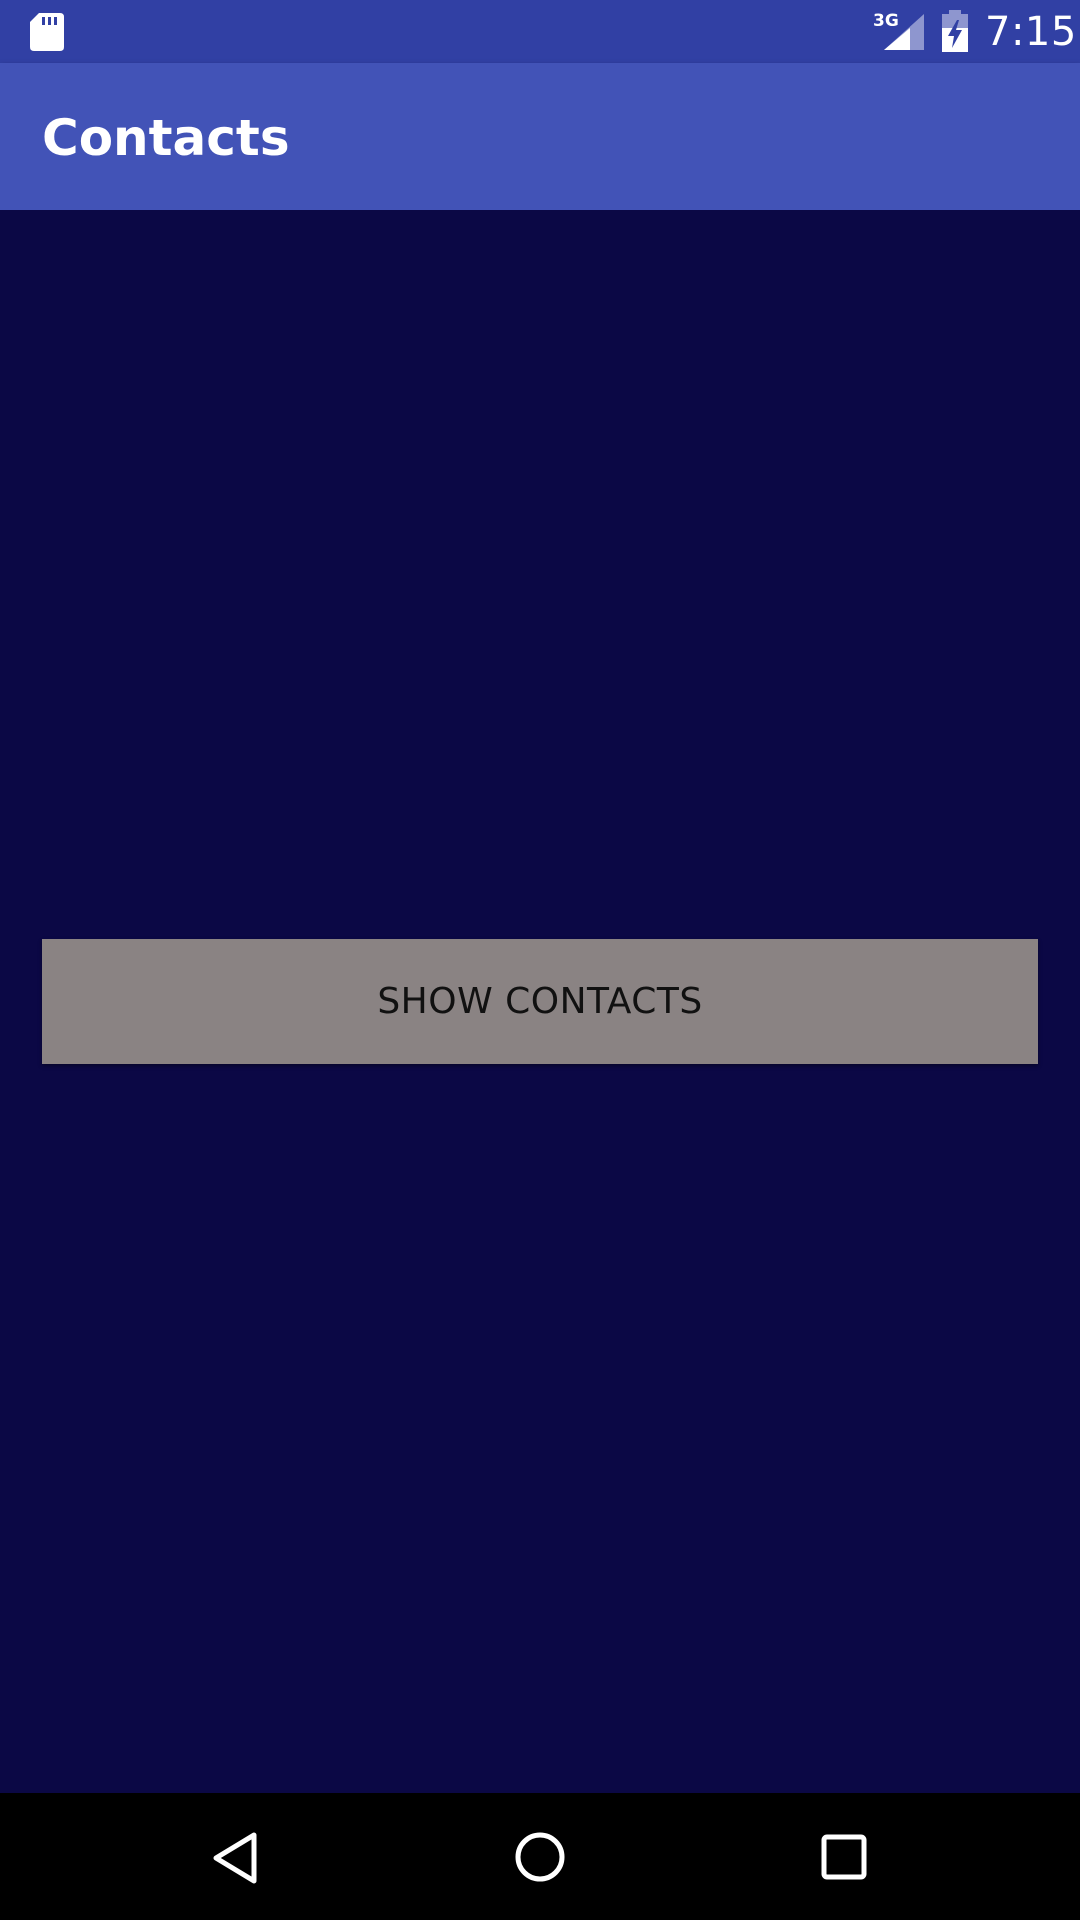 This screenshot has height=1920, width=1080. I want to click on show-contacts-button: SHOW CONTACTS, so click(540, 1001).